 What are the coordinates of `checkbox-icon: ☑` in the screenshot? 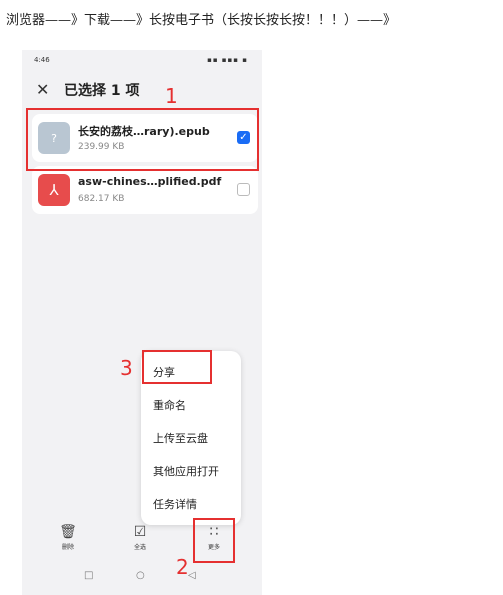 It's located at (140, 532).